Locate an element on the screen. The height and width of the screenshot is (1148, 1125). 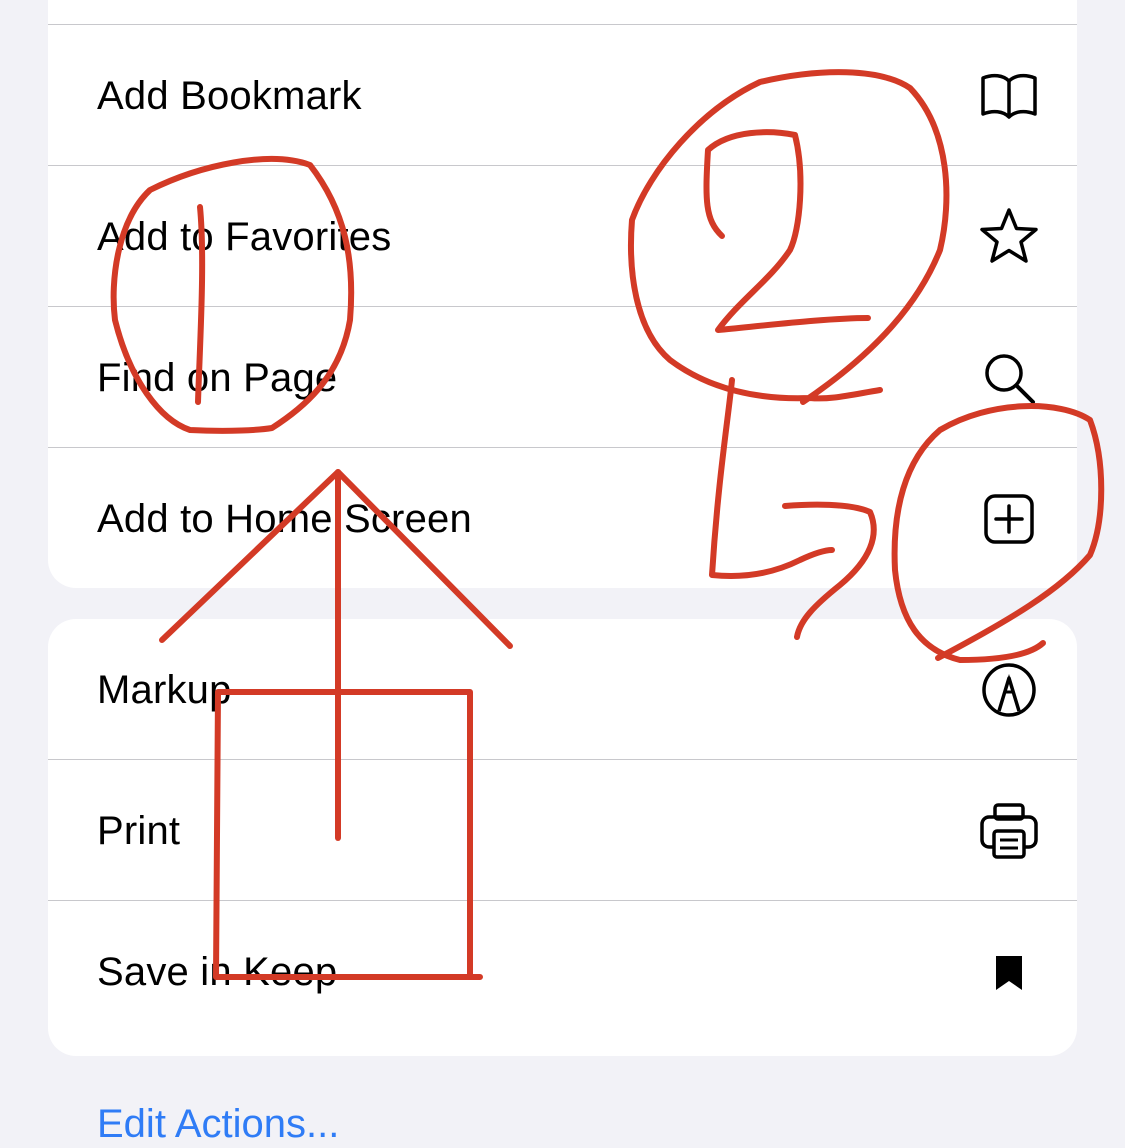
print-row: Print is located at coordinates (562, 830).